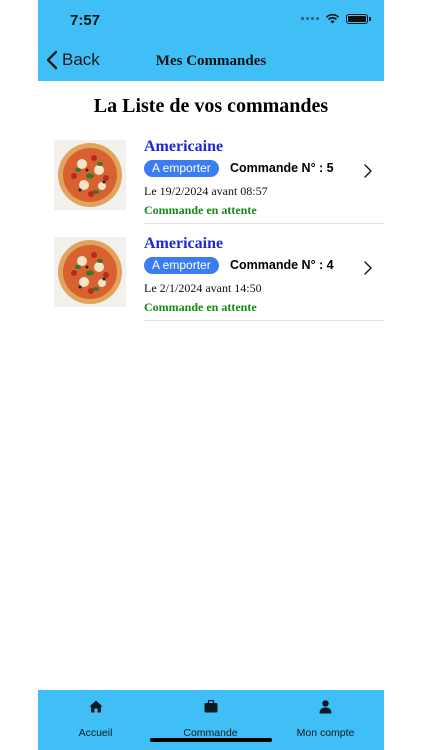 Image resolution: width=422 pixels, height=750 pixels. I want to click on status-icons, so click(336, 18).